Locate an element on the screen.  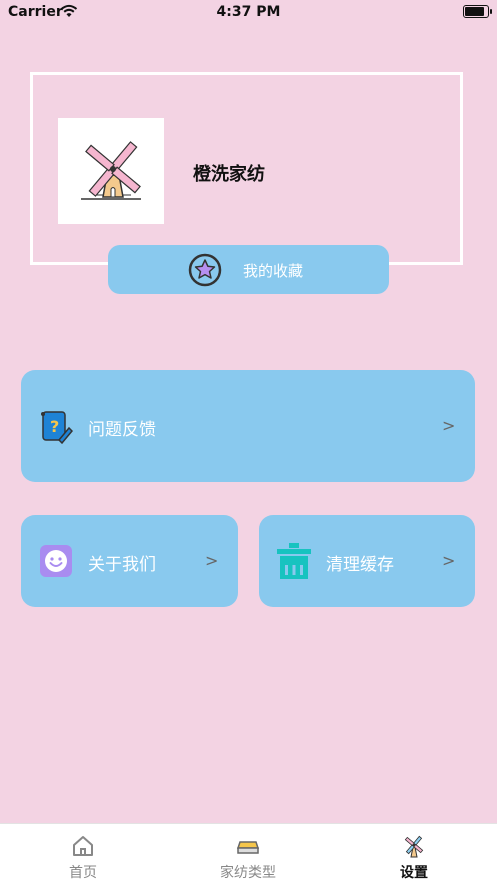
status-bar: Carrier 4:37 PM is located at coordinates (248, 13).